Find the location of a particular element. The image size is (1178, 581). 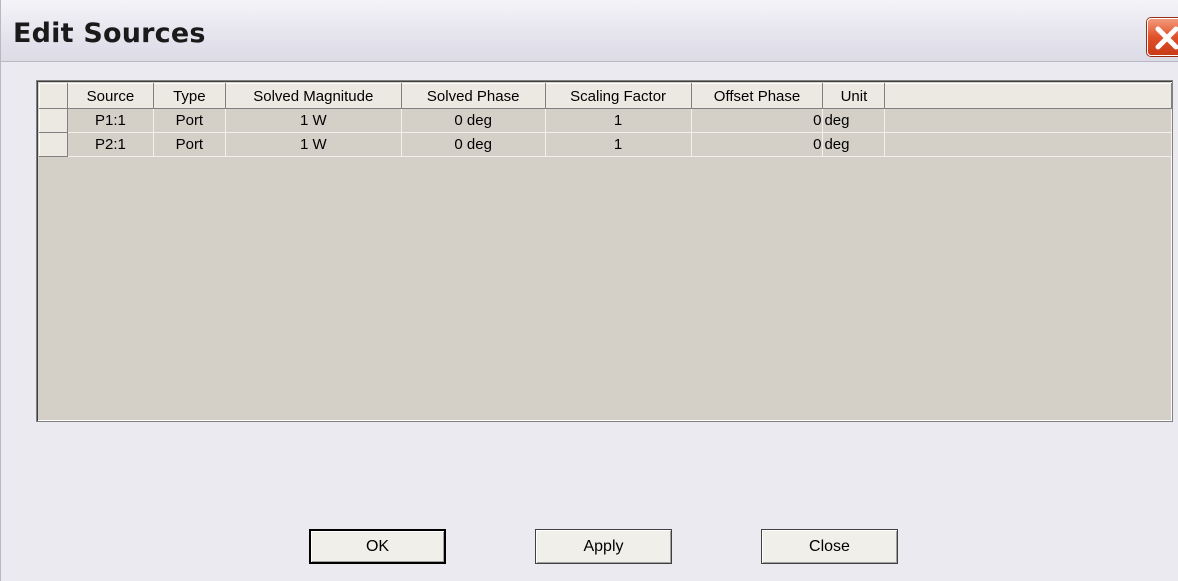

column-header-source: Source is located at coordinates (110, 96).